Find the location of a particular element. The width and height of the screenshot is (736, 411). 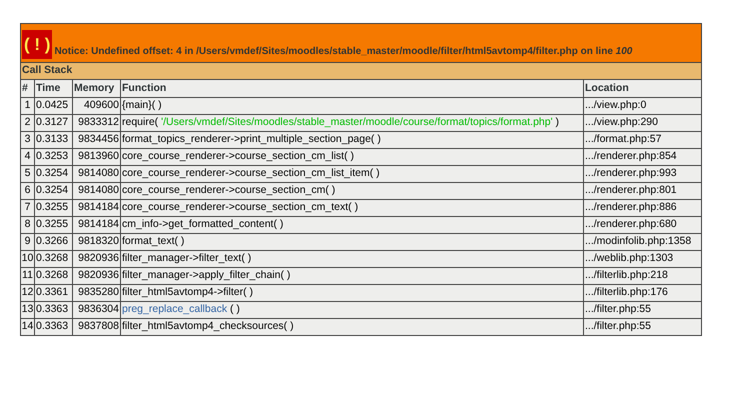

location-cell: .../filterlib.php:218 is located at coordinates (643, 276).